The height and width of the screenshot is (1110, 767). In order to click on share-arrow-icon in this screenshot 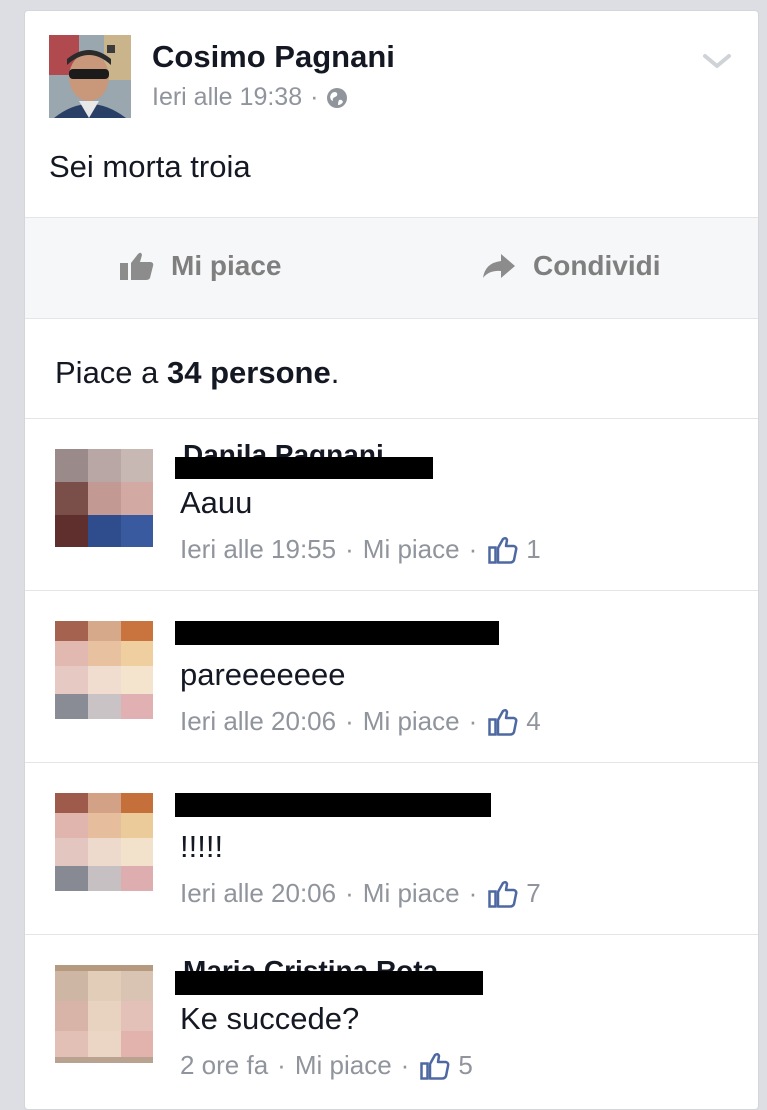, I will do `click(499, 266)`.